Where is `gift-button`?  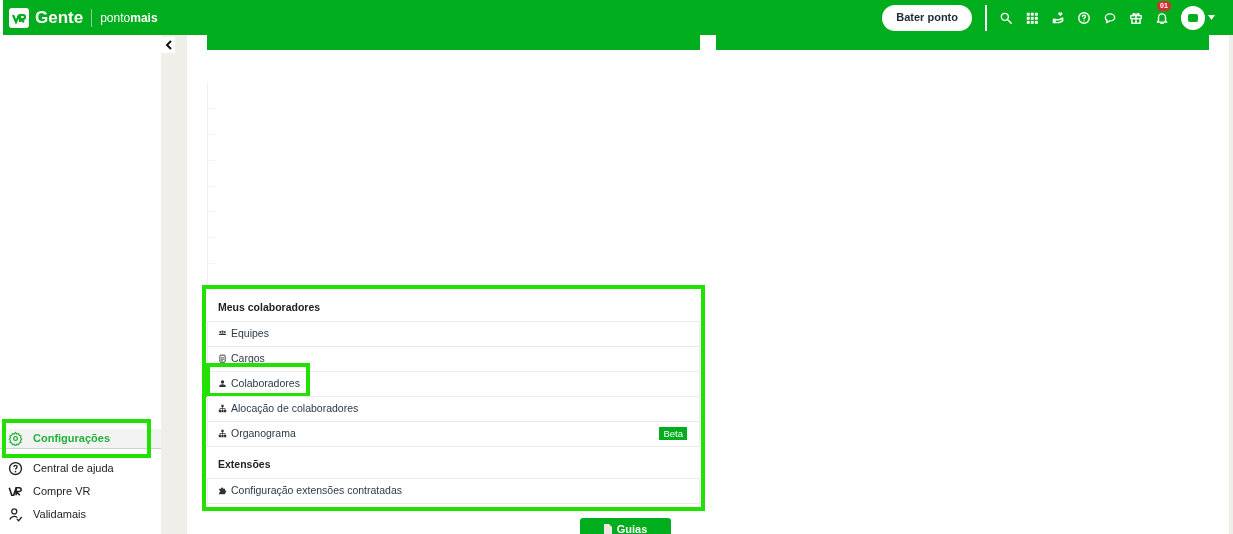 gift-button is located at coordinates (1136, 17).